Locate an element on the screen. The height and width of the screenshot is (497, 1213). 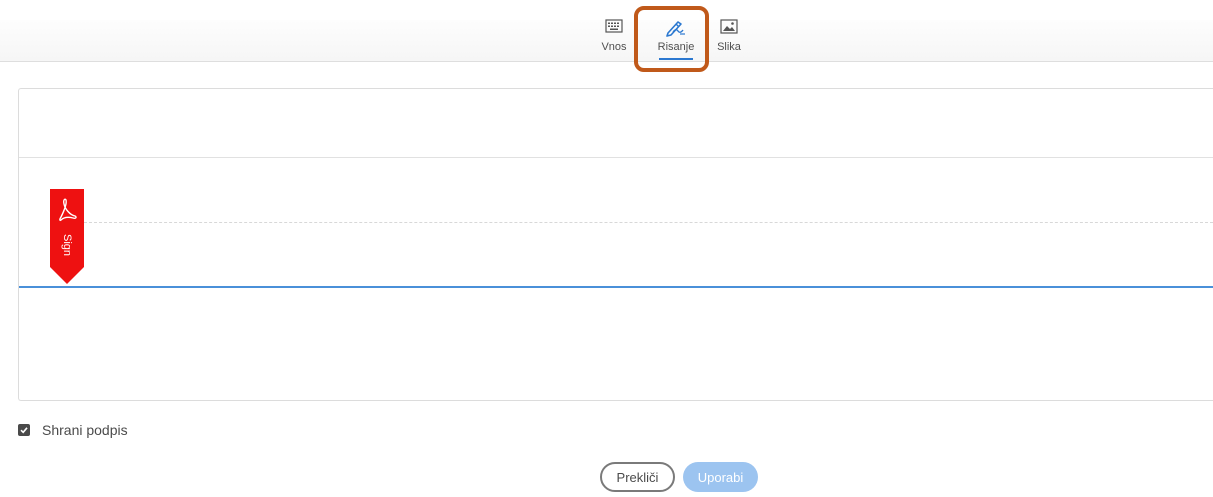
save-signature-checkbox is located at coordinates (24, 430).